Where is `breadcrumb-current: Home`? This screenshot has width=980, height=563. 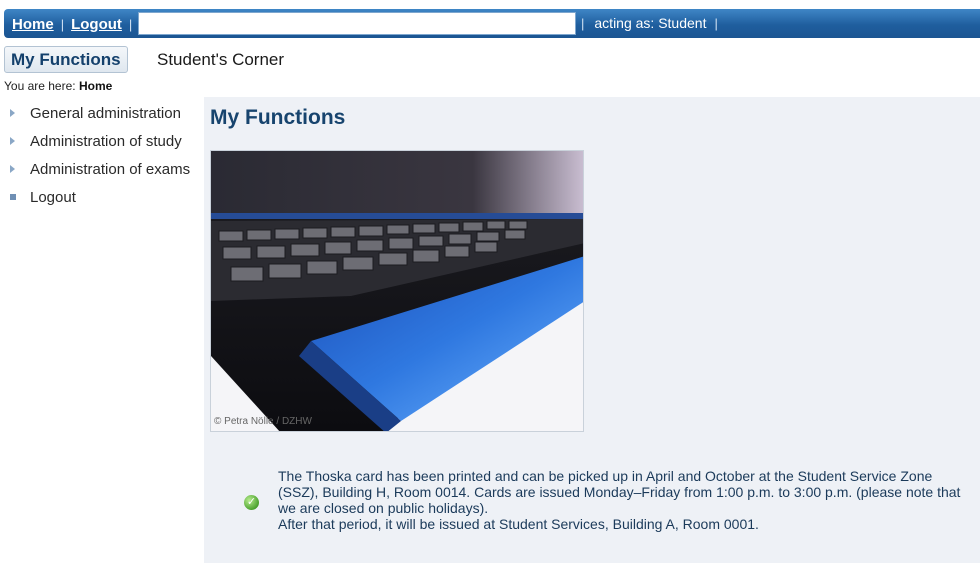 breadcrumb-current: Home is located at coordinates (95, 86).